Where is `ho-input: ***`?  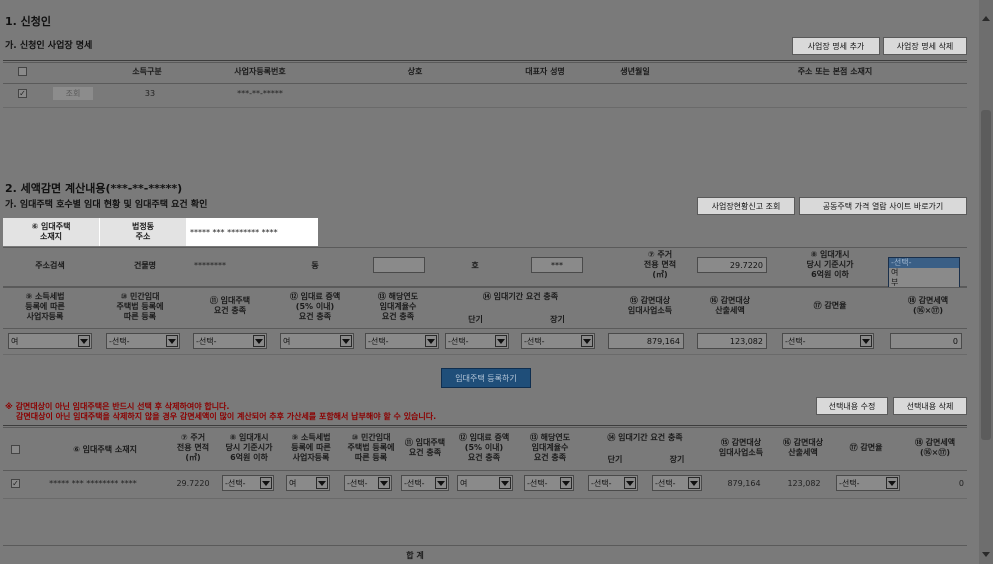
ho-input: *** is located at coordinates (557, 265).